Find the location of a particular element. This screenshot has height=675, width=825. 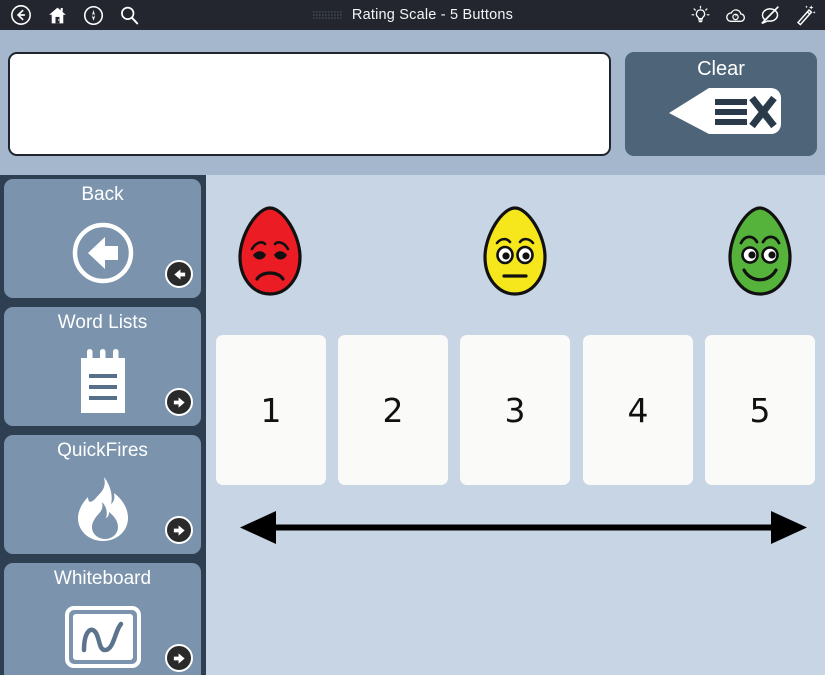

keyboard-strip-icon is located at coordinates (328, 15).